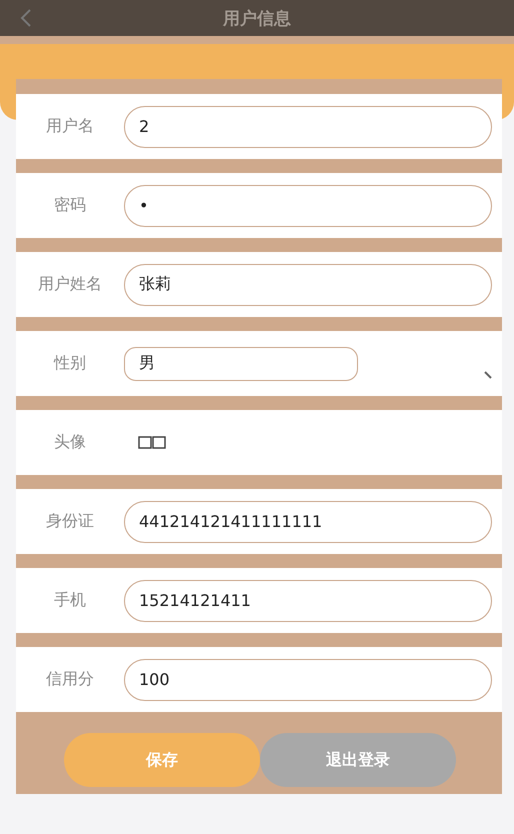  I want to click on input-field: 15214121411, so click(308, 601).